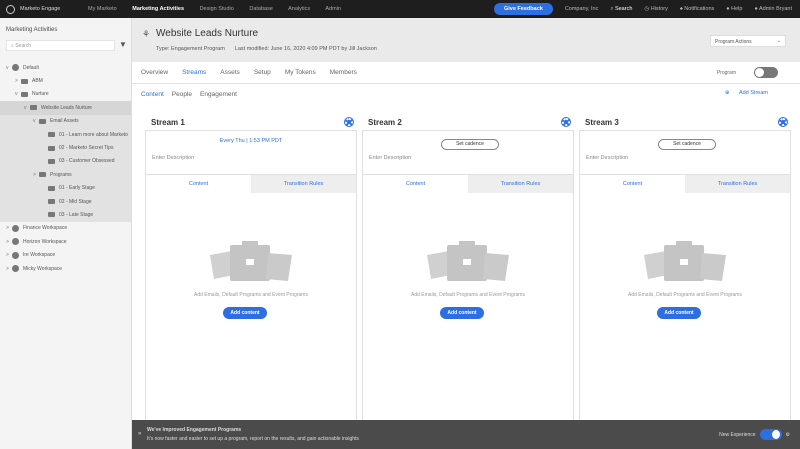  I want to click on add-stream-button: ⊕ Add Stream, so click(750, 93).